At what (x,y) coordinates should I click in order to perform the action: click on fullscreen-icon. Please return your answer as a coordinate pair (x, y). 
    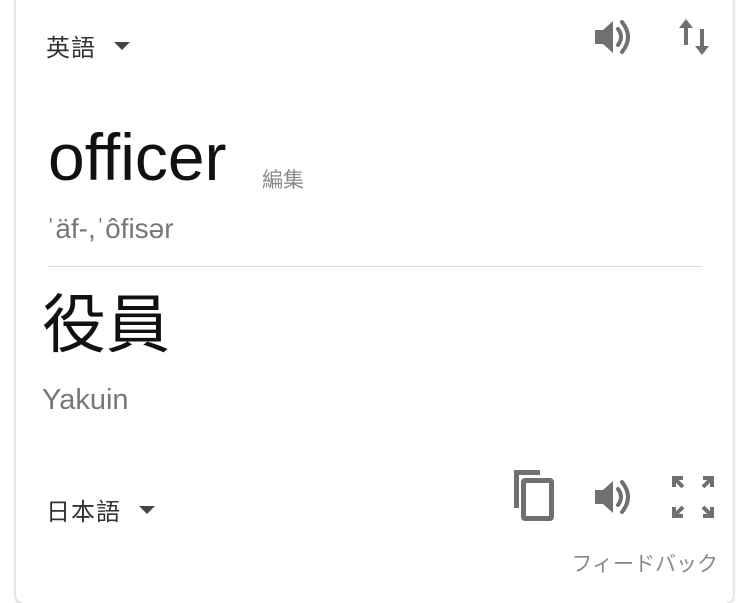
    Looking at the image, I should click on (693, 497).